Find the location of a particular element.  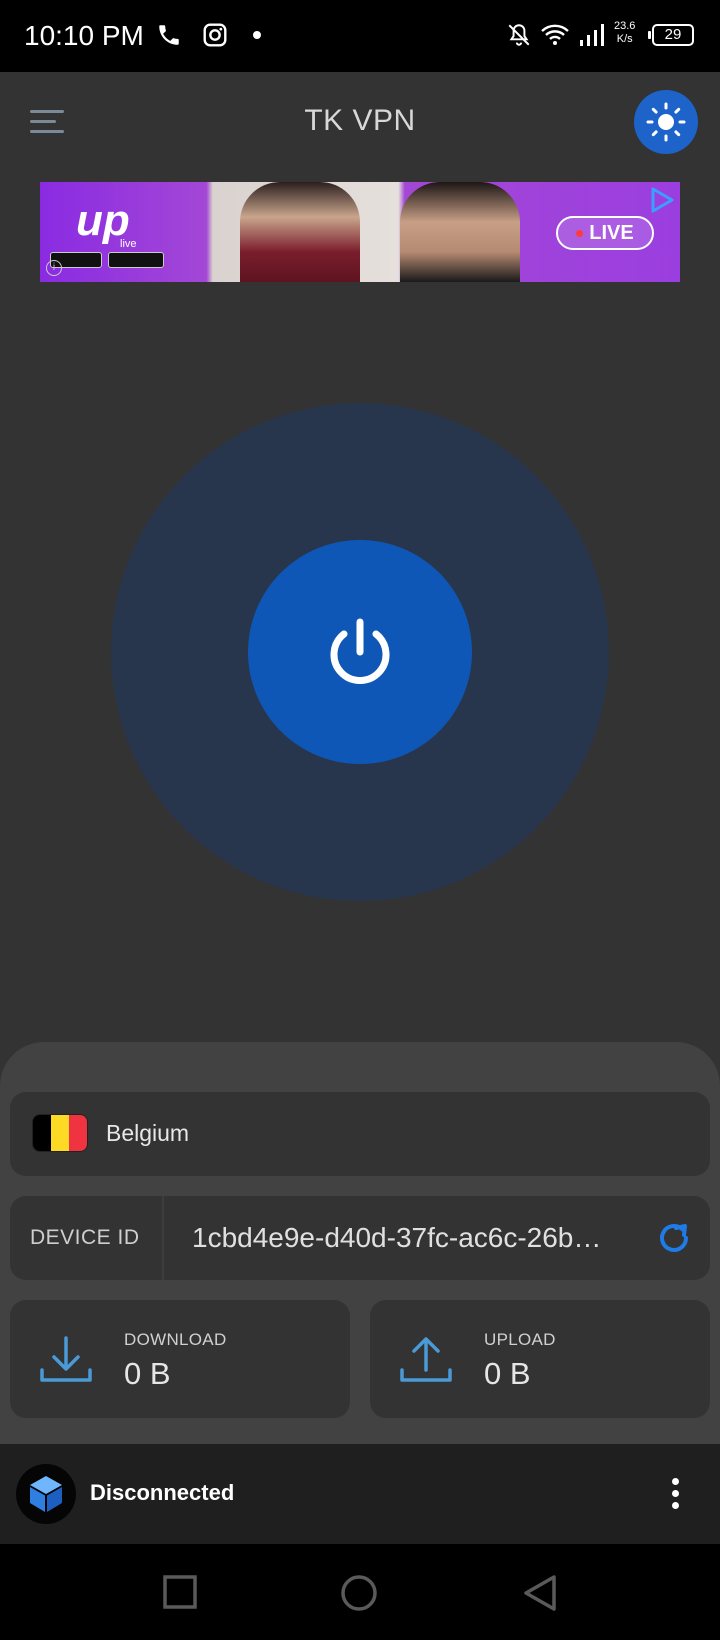

connect-power-button is located at coordinates (360, 652).